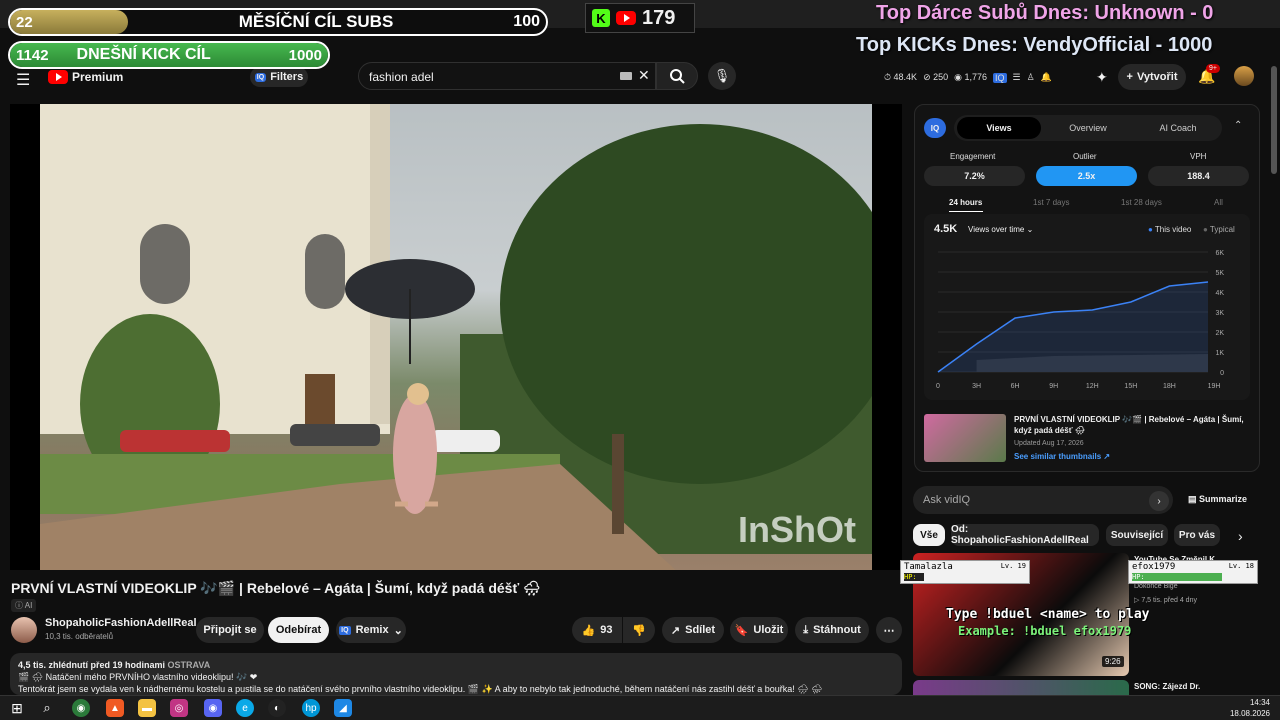 The image size is (1280, 720). I want to click on search-button, so click(677, 76).